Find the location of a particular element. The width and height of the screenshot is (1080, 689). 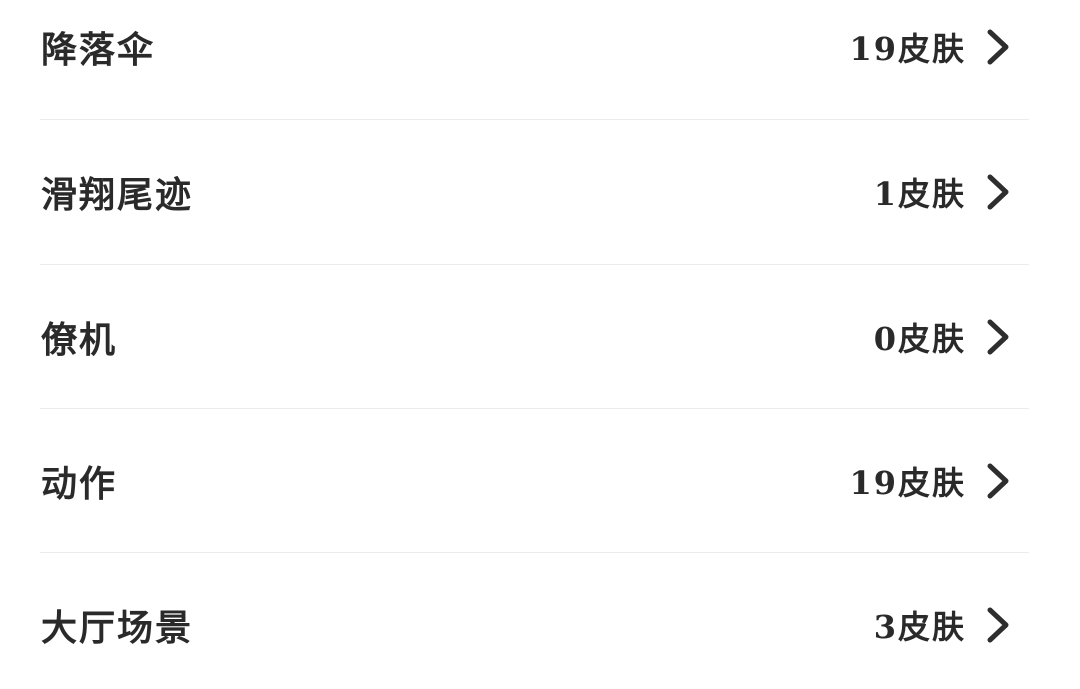

category-label: 滑翔尾迹 is located at coordinates (117, 195).